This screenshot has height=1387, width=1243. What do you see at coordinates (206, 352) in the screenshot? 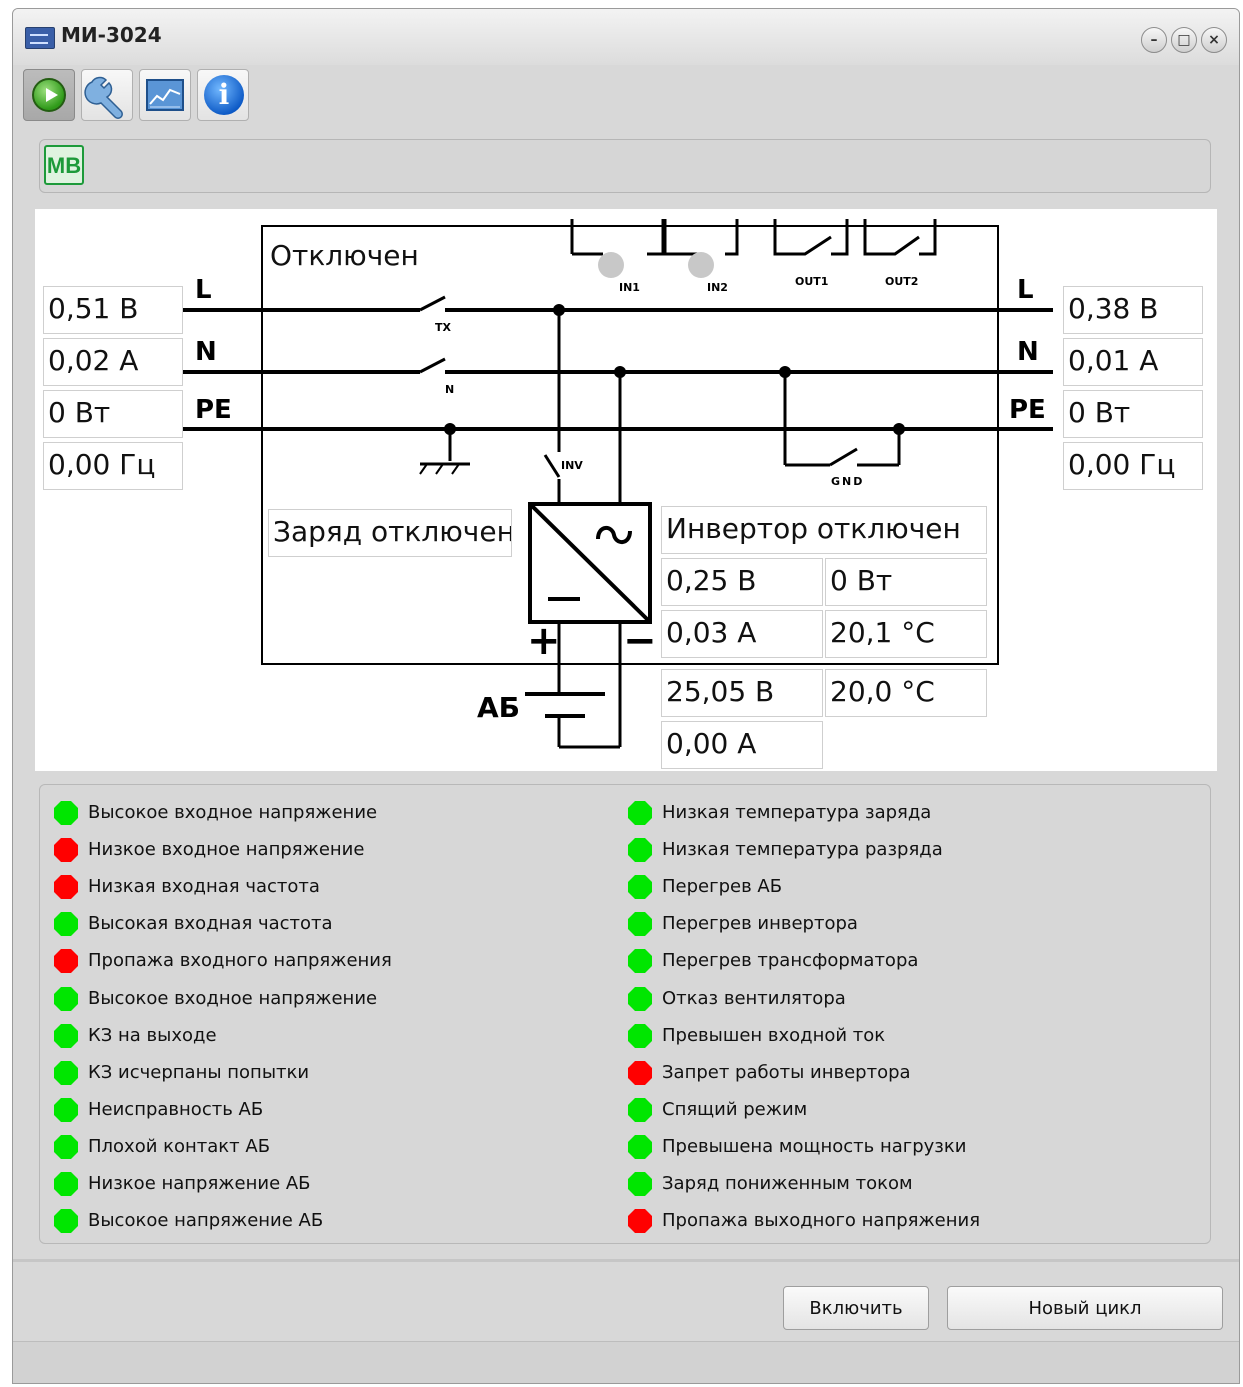
I see `line-label-n-in: N` at bounding box center [206, 352].